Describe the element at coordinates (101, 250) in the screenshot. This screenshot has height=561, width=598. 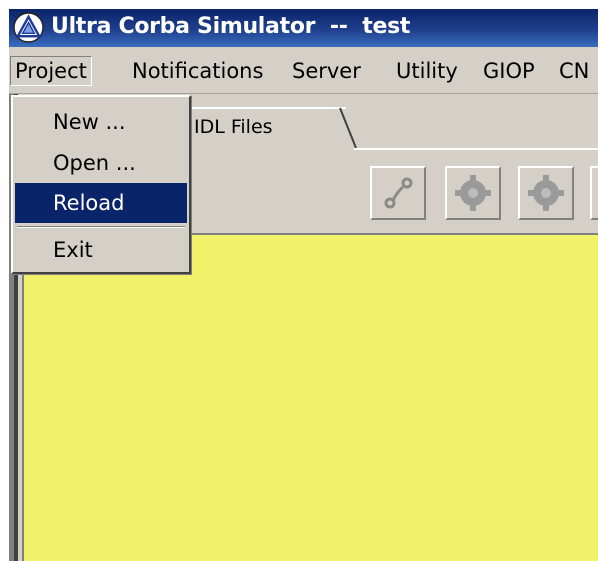
I see `menu-item-exit: Exit` at that location.